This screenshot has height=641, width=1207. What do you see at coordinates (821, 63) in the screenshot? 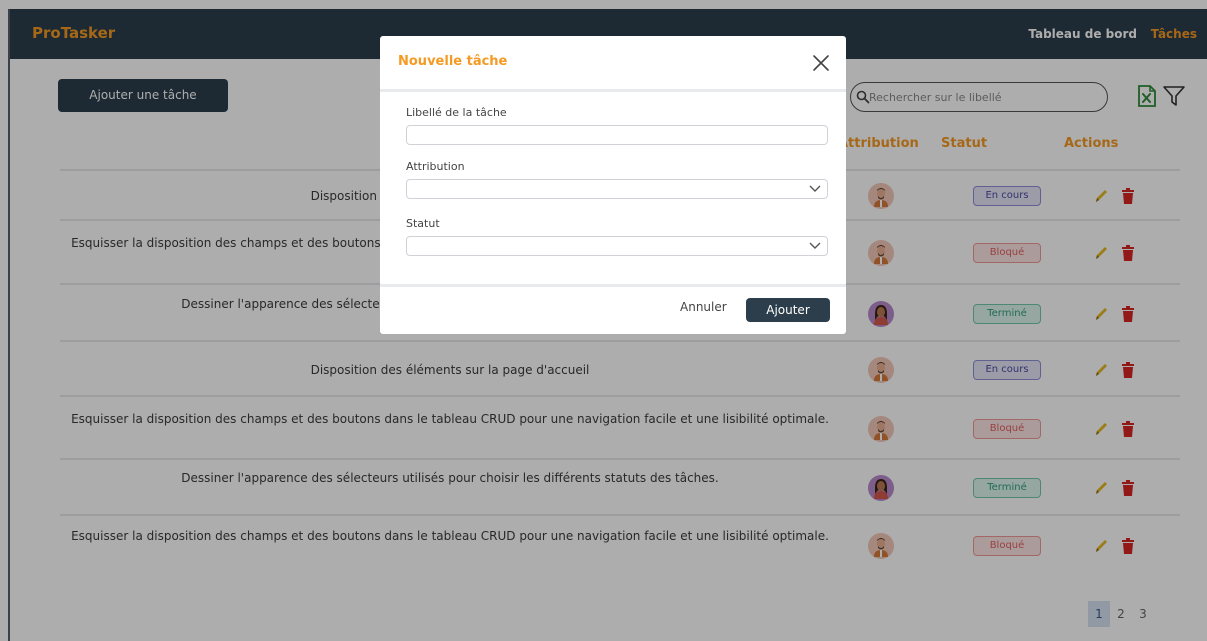
I see `close-icon` at bounding box center [821, 63].